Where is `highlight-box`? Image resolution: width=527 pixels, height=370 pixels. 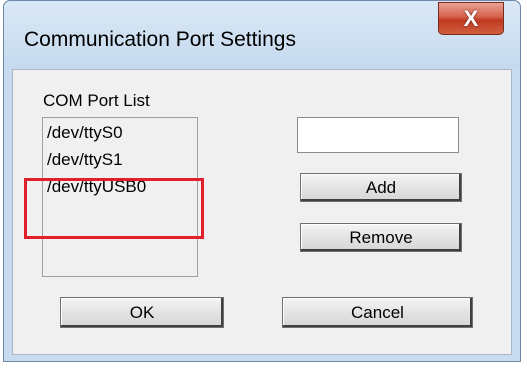
highlight-box is located at coordinates (114, 208).